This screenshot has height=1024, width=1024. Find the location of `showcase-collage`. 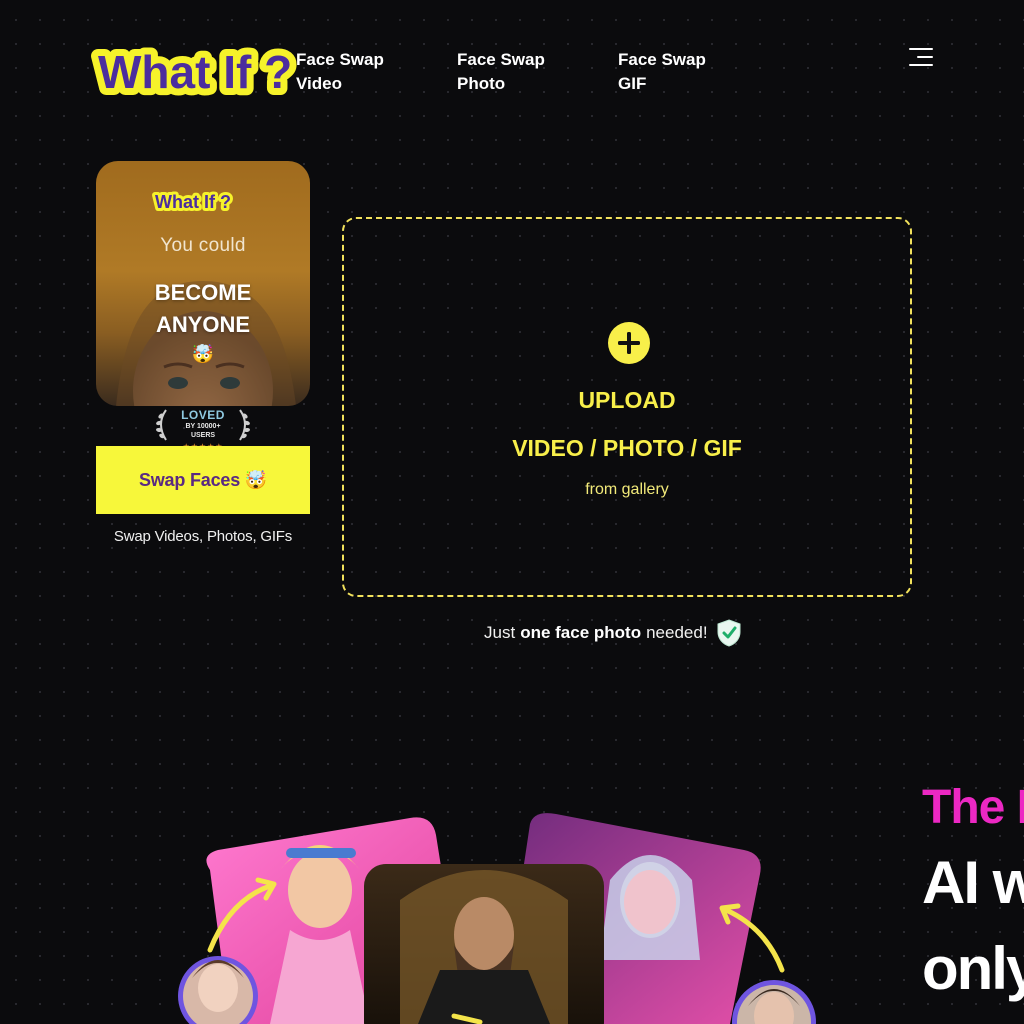

showcase-collage is located at coordinates (500, 917).